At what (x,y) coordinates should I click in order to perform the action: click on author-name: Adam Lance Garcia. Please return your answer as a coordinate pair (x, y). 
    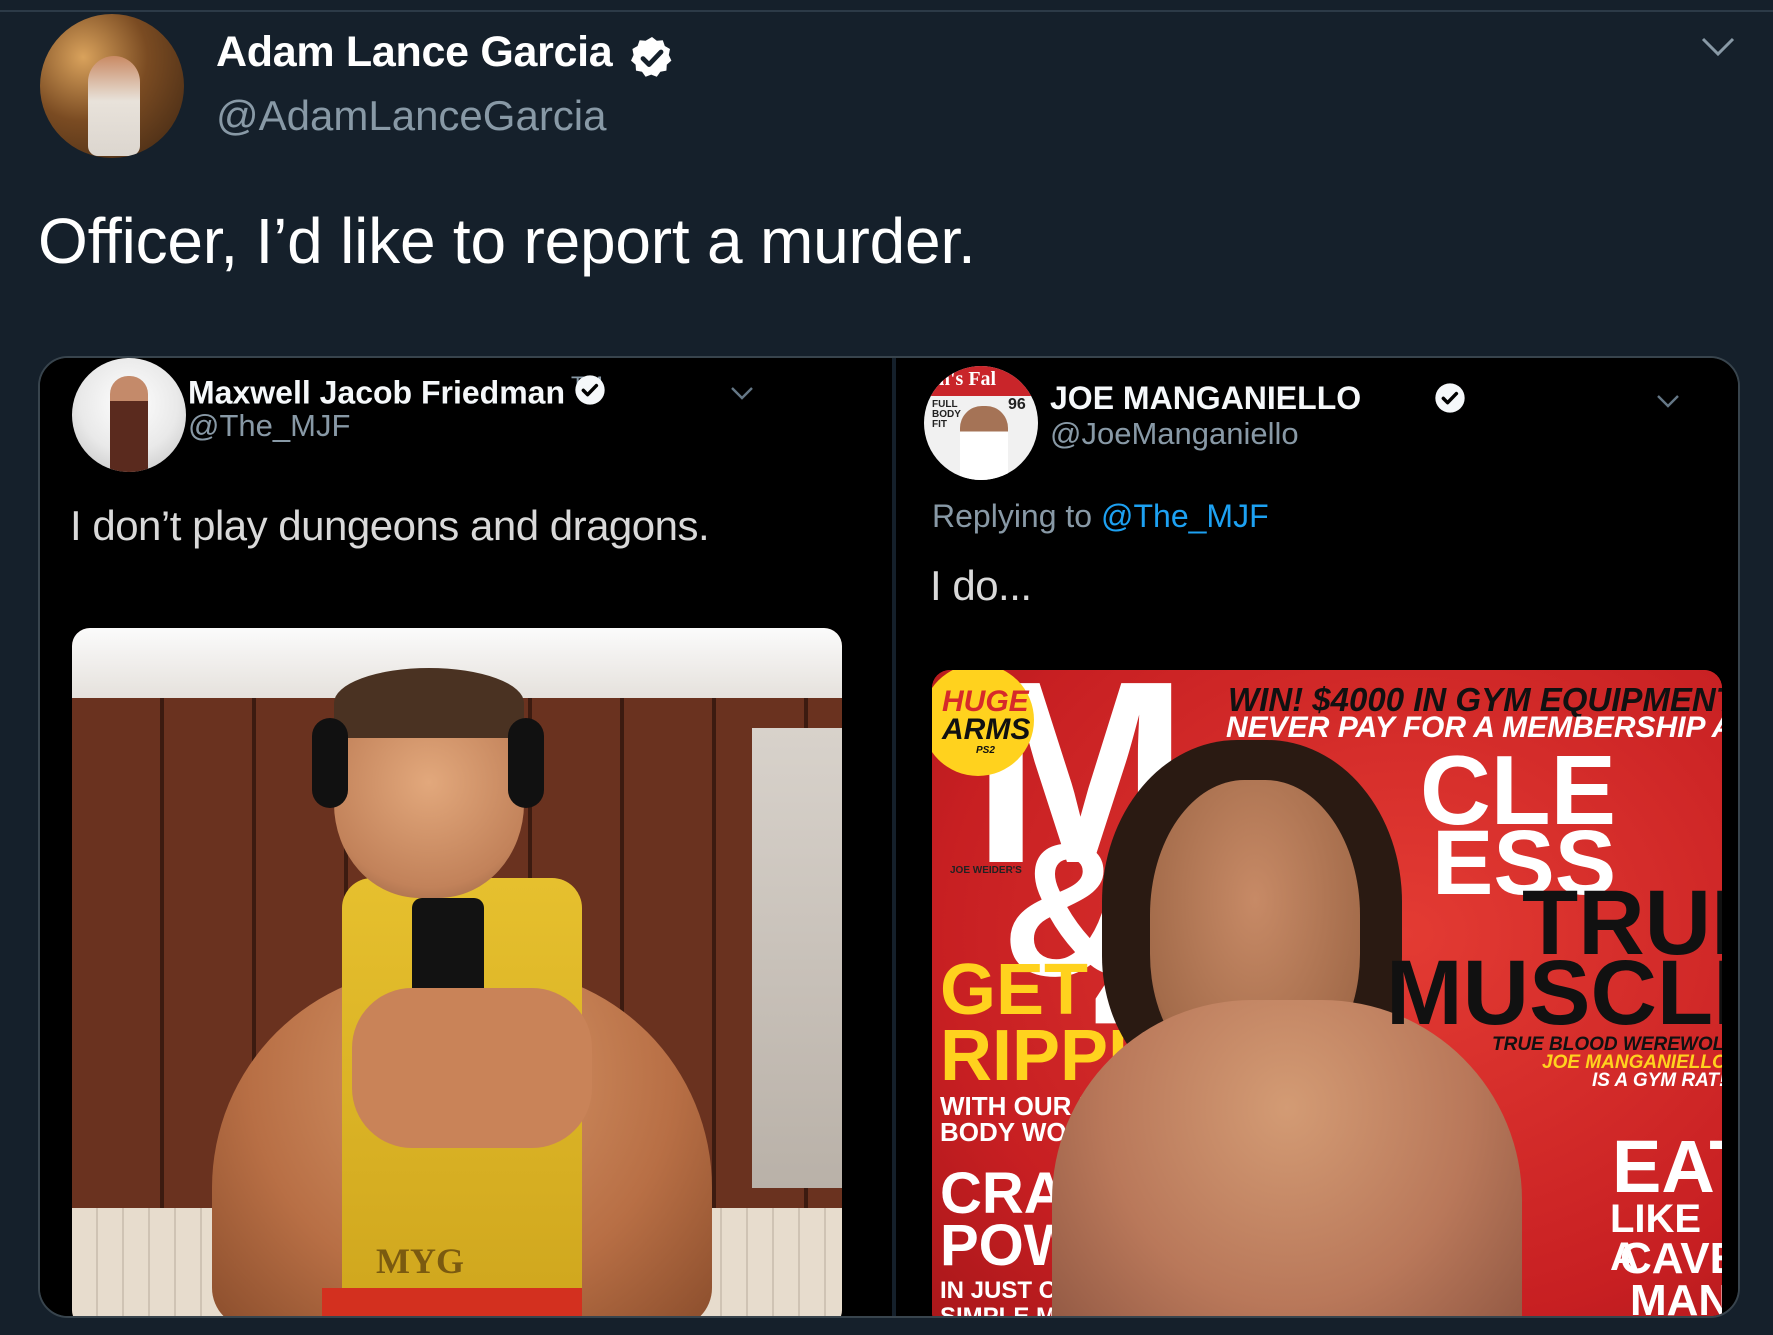
    Looking at the image, I should click on (414, 52).